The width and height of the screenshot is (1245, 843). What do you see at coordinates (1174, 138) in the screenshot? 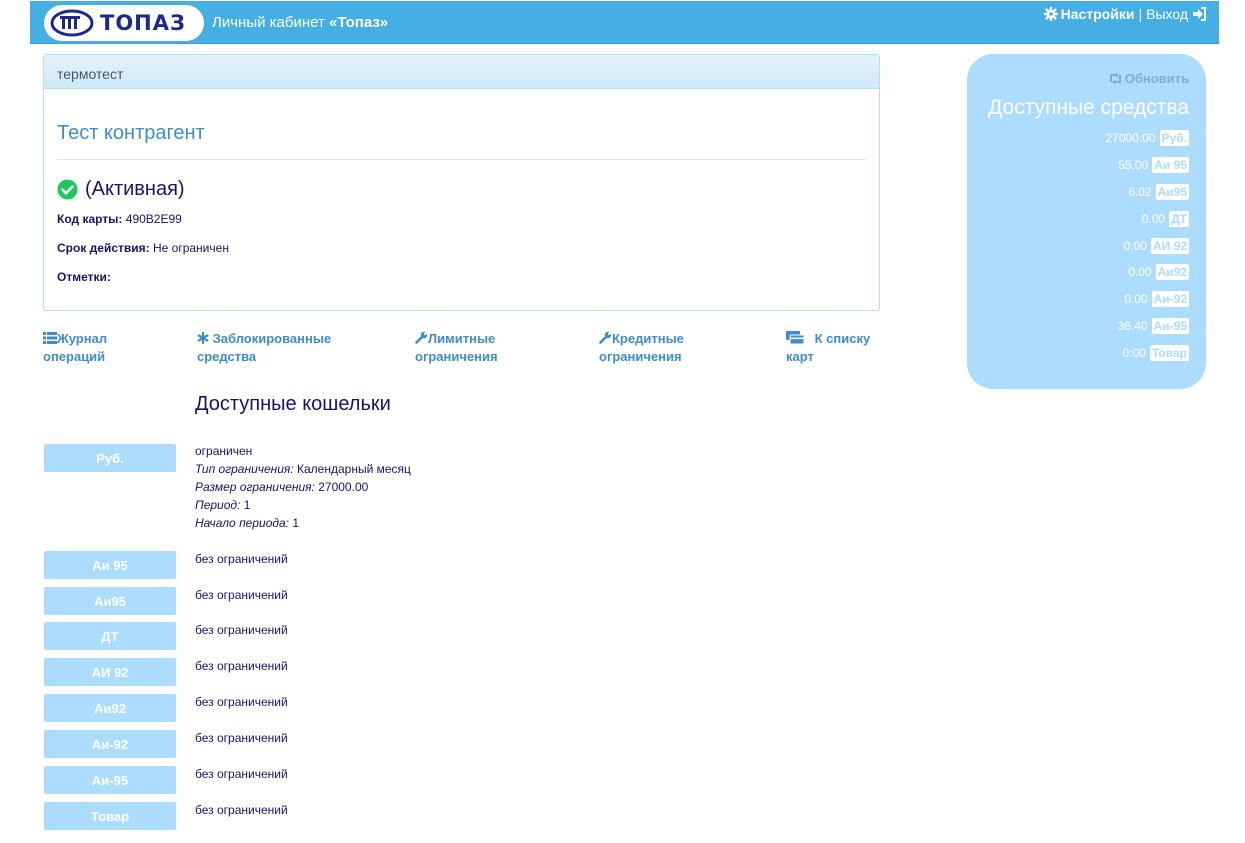
I see `balance-unit-tag: Руб.` at bounding box center [1174, 138].